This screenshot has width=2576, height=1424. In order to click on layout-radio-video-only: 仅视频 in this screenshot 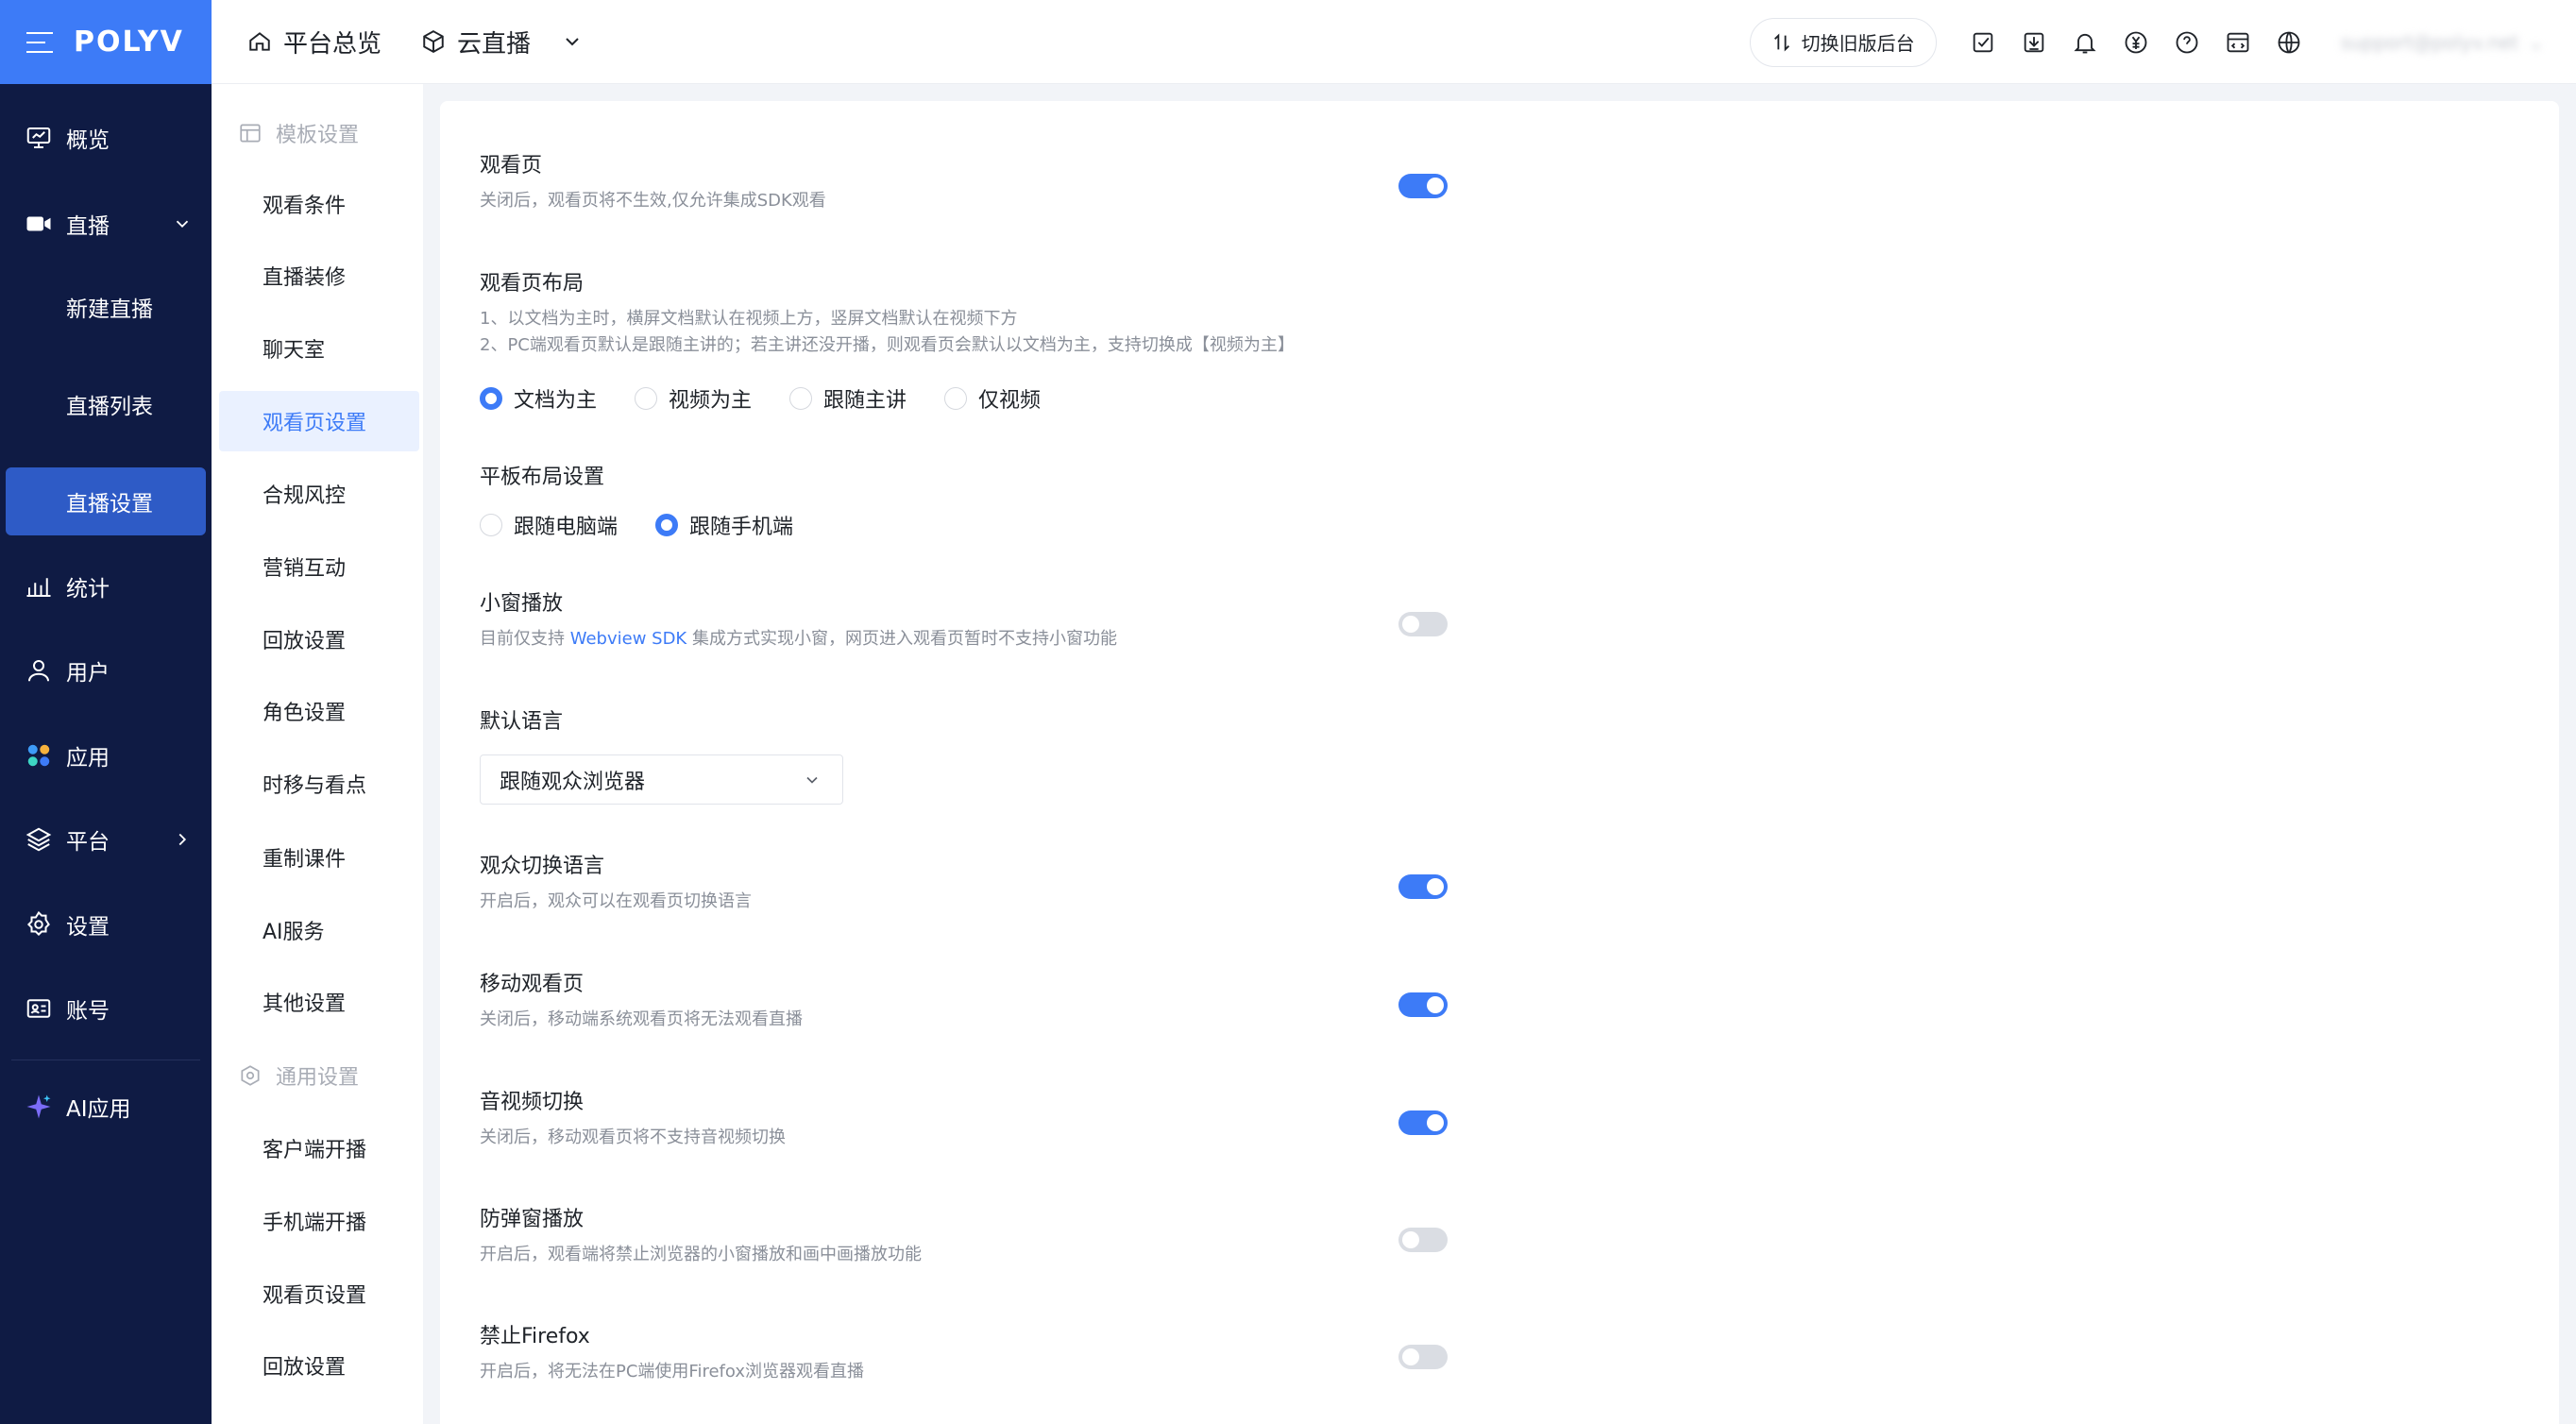, I will do `click(992, 398)`.